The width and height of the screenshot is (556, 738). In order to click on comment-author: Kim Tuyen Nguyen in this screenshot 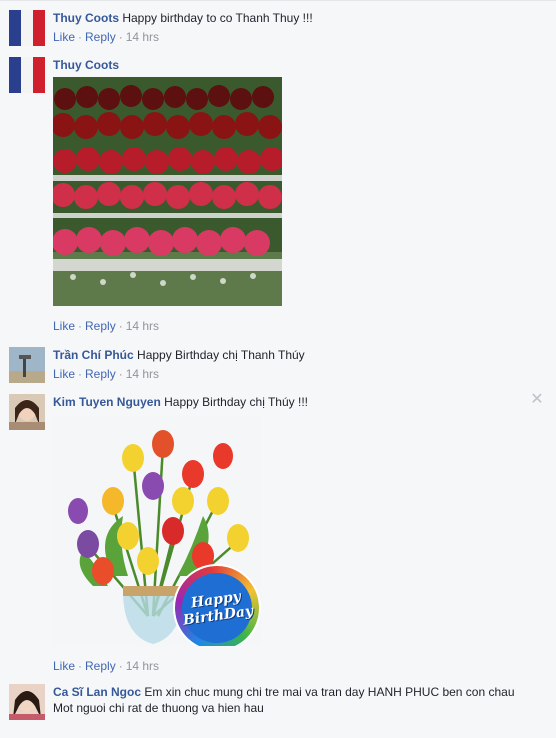, I will do `click(107, 402)`.